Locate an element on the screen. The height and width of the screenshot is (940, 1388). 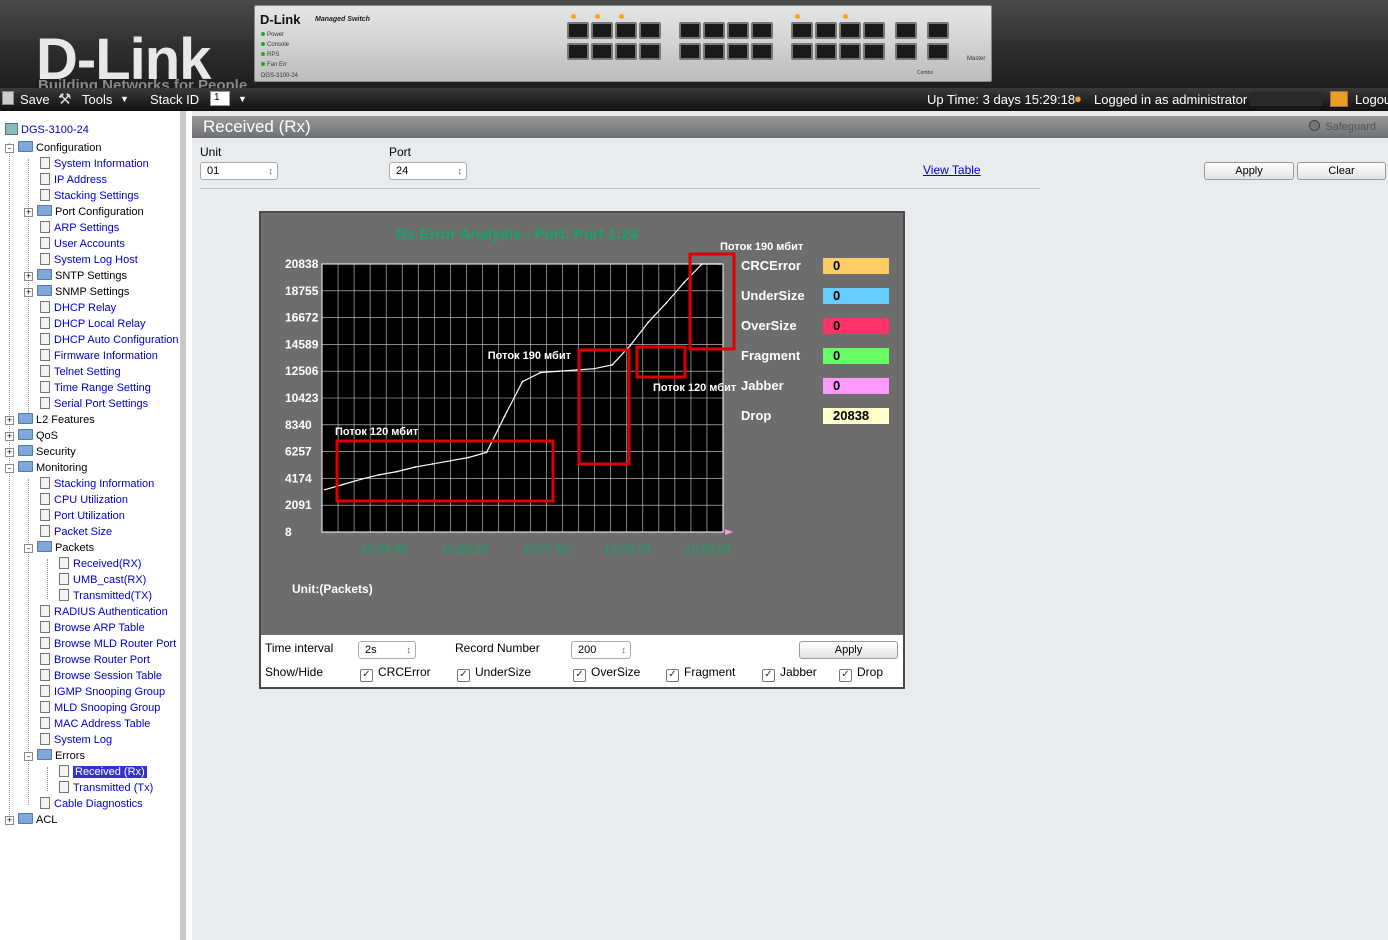
tree-item-packet-size: Packet Size is located at coordinates (76, 532).